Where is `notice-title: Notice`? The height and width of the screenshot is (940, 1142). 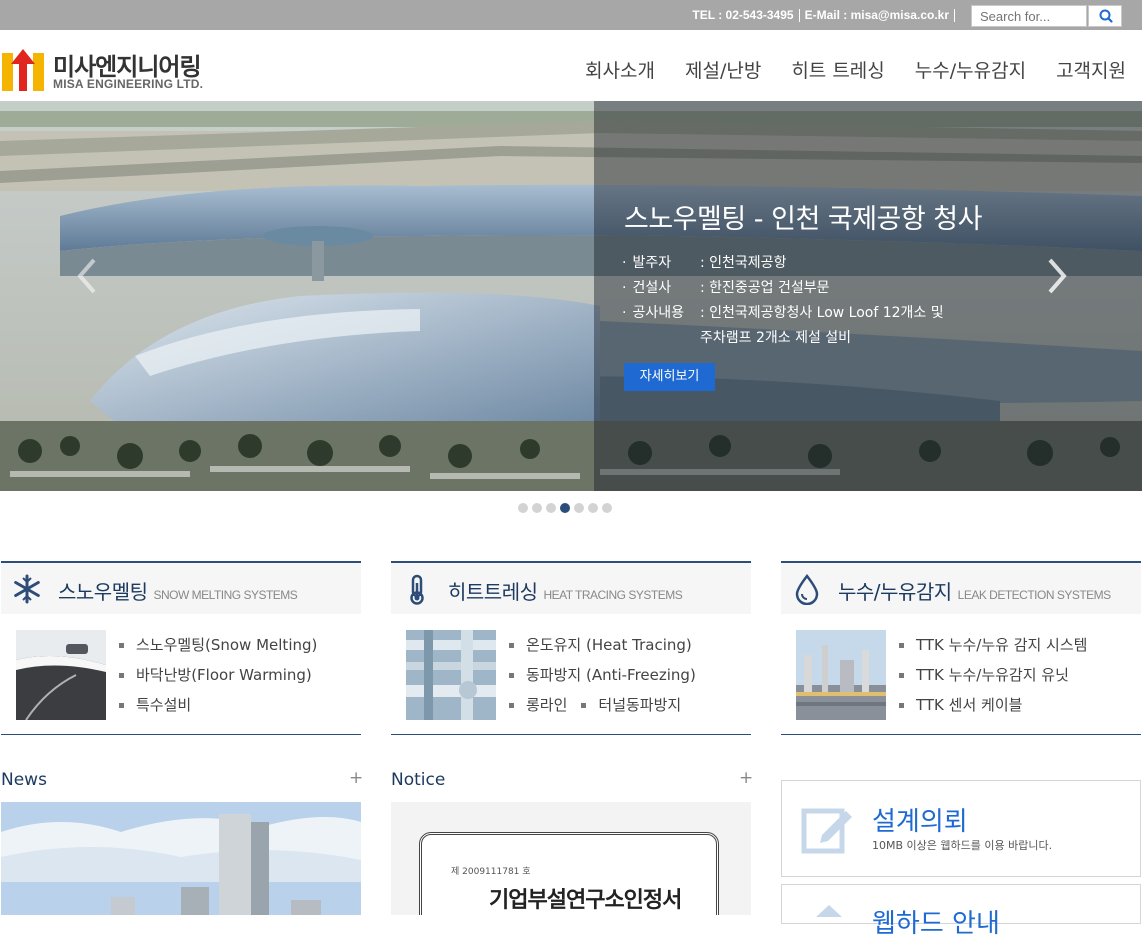 notice-title: Notice is located at coordinates (418, 780).